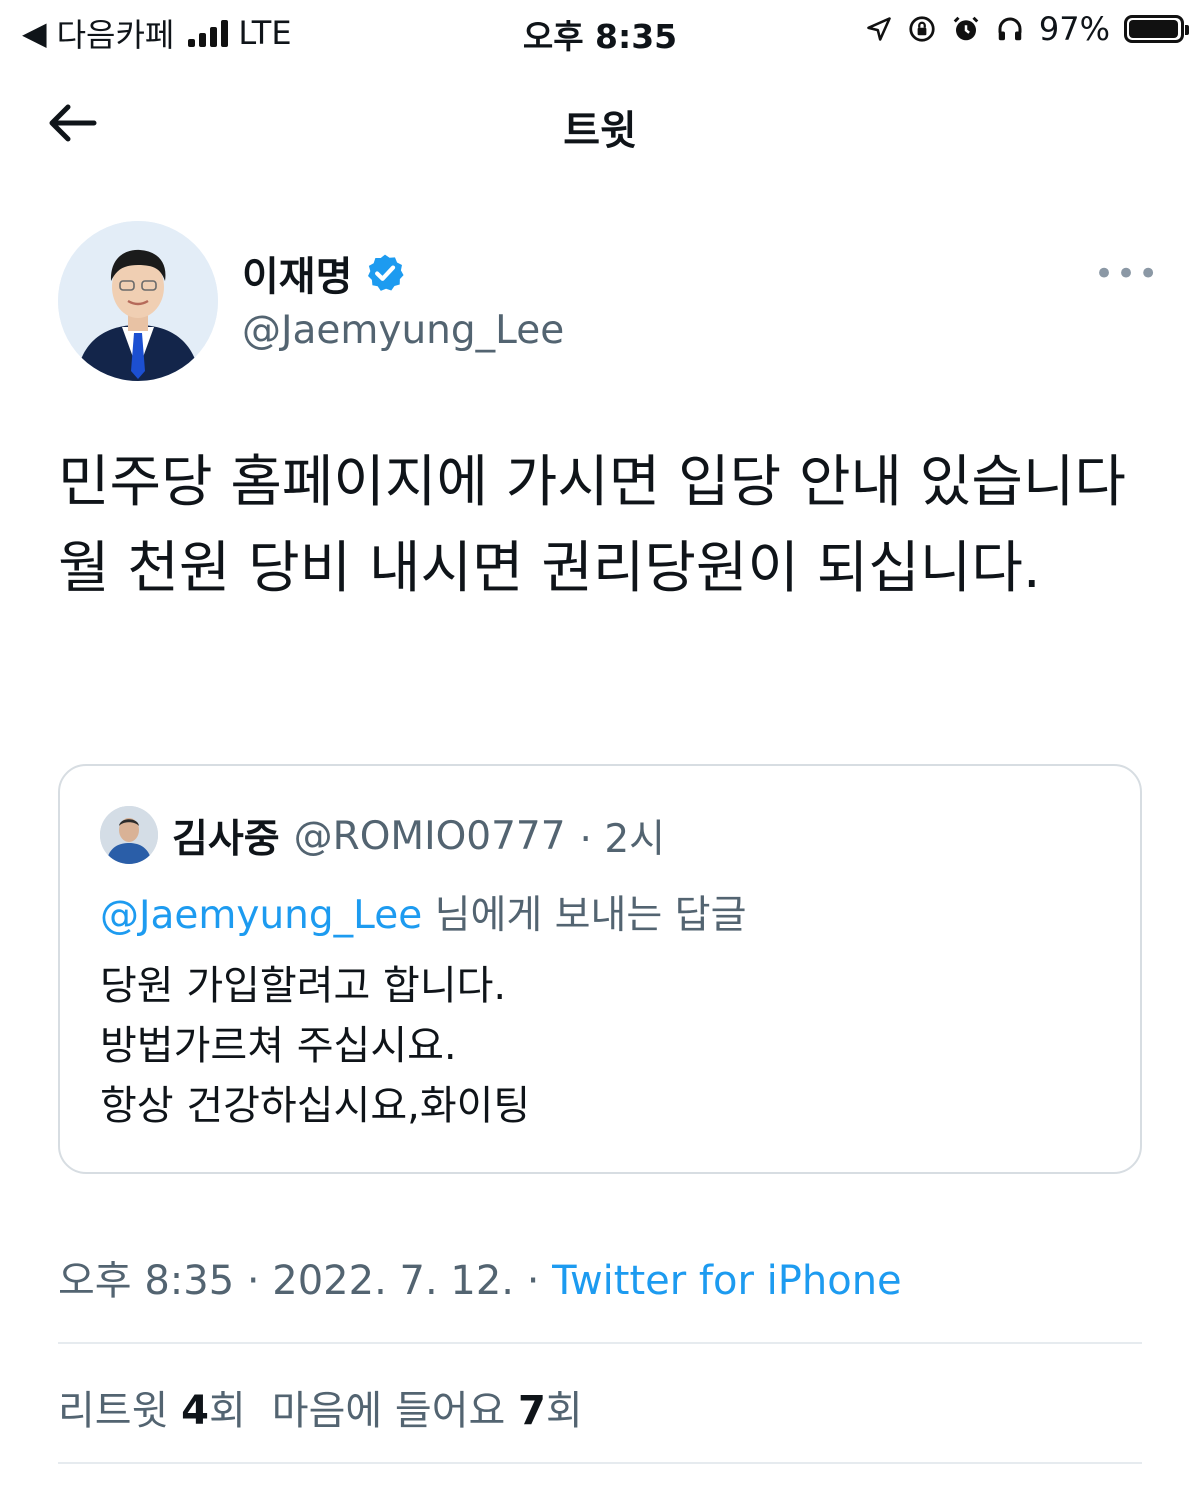 Image resolution: width=1200 pixels, height=1499 pixels. Describe the element at coordinates (386, 272) in the screenshot. I see `verified-badge-icon` at that location.